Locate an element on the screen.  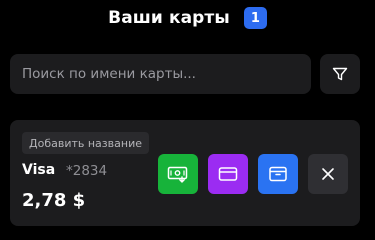
wallet-button is located at coordinates (278, 174).